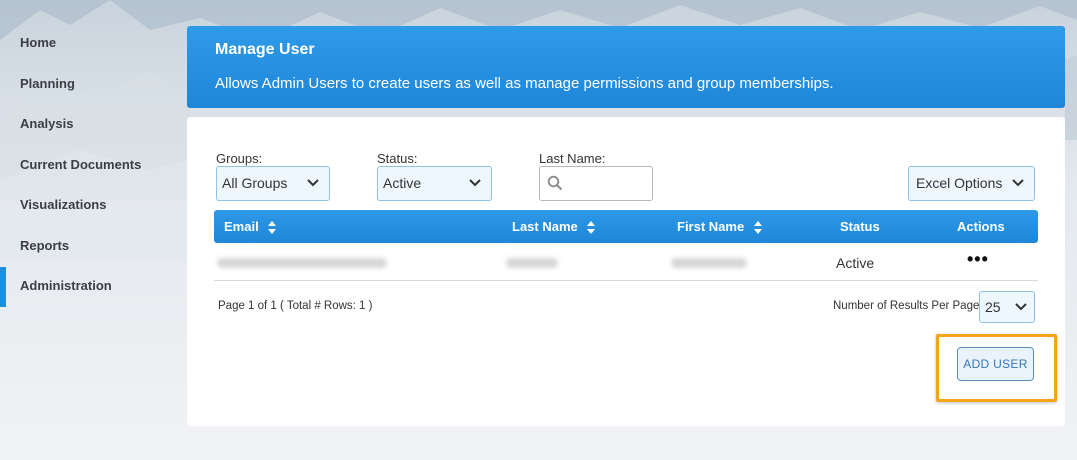 The width and height of the screenshot is (1077, 460). What do you see at coordinates (995, 364) in the screenshot?
I see `add-user-button: ADD USER` at bounding box center [995, 364].